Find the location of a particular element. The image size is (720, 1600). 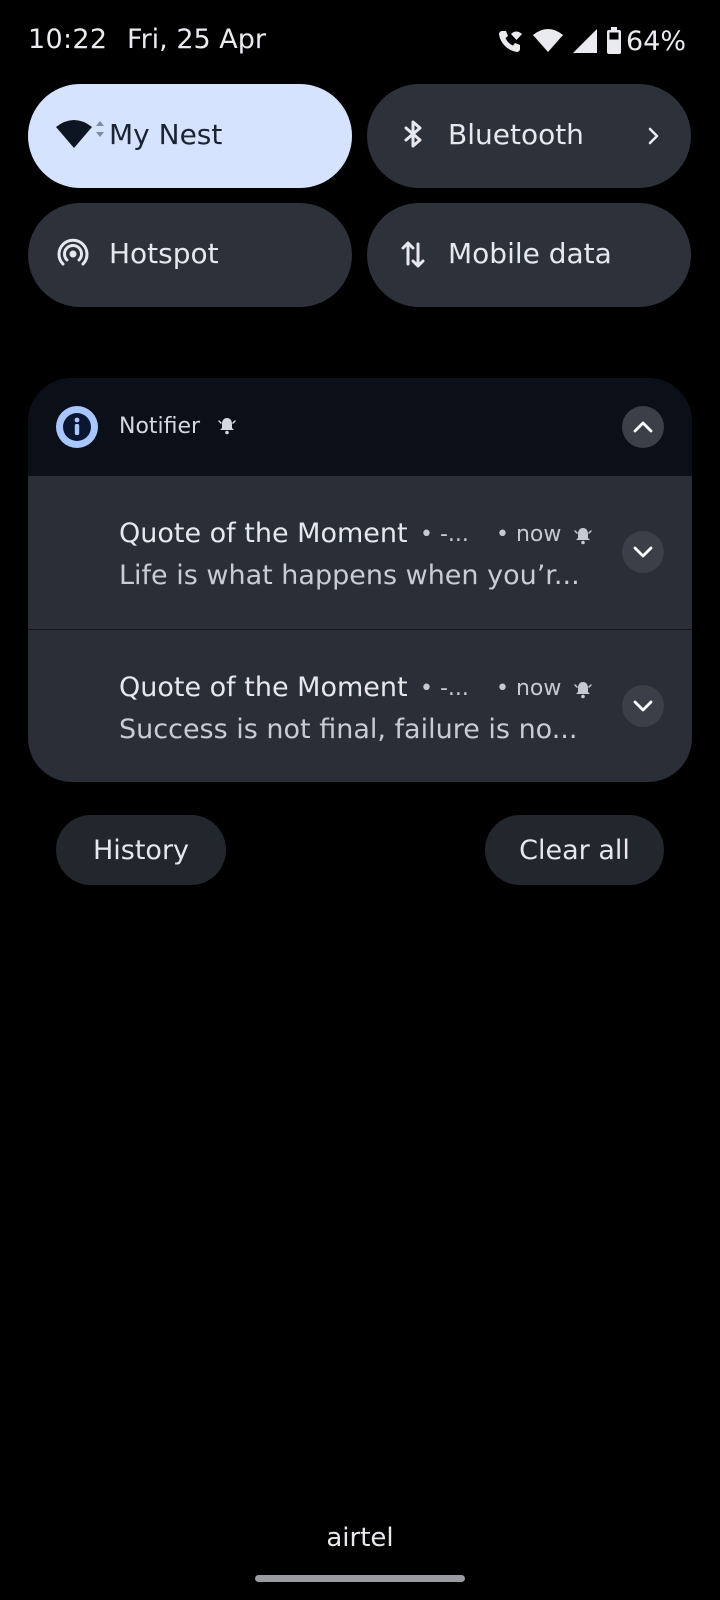

tile-wifi: My Nest is located at coordinates (190, 136).